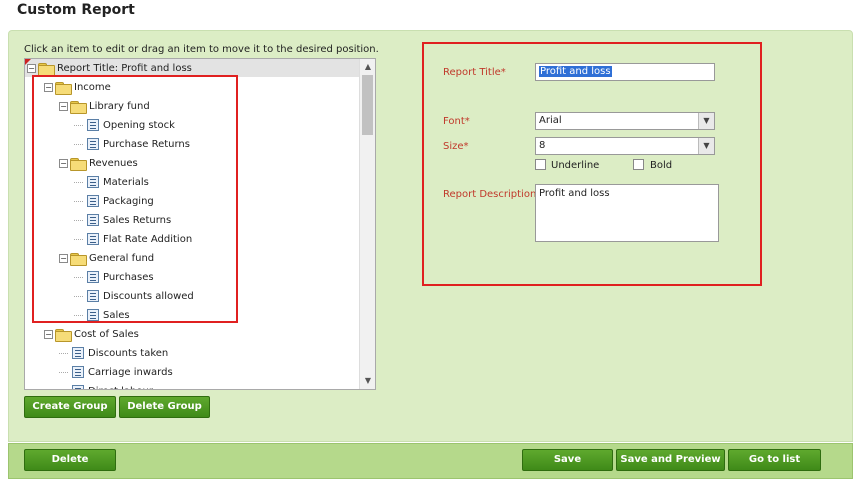  Describe the element at coordinates (92, 87) in the screenshot. I see `tree-node-label: Income` at that location.